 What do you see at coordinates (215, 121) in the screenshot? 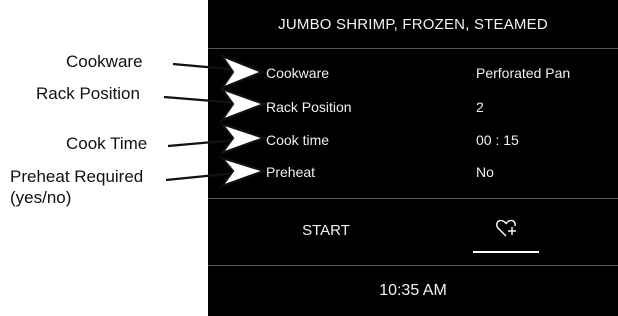
I see `callout-arrows` at bounding box center [215, 121].